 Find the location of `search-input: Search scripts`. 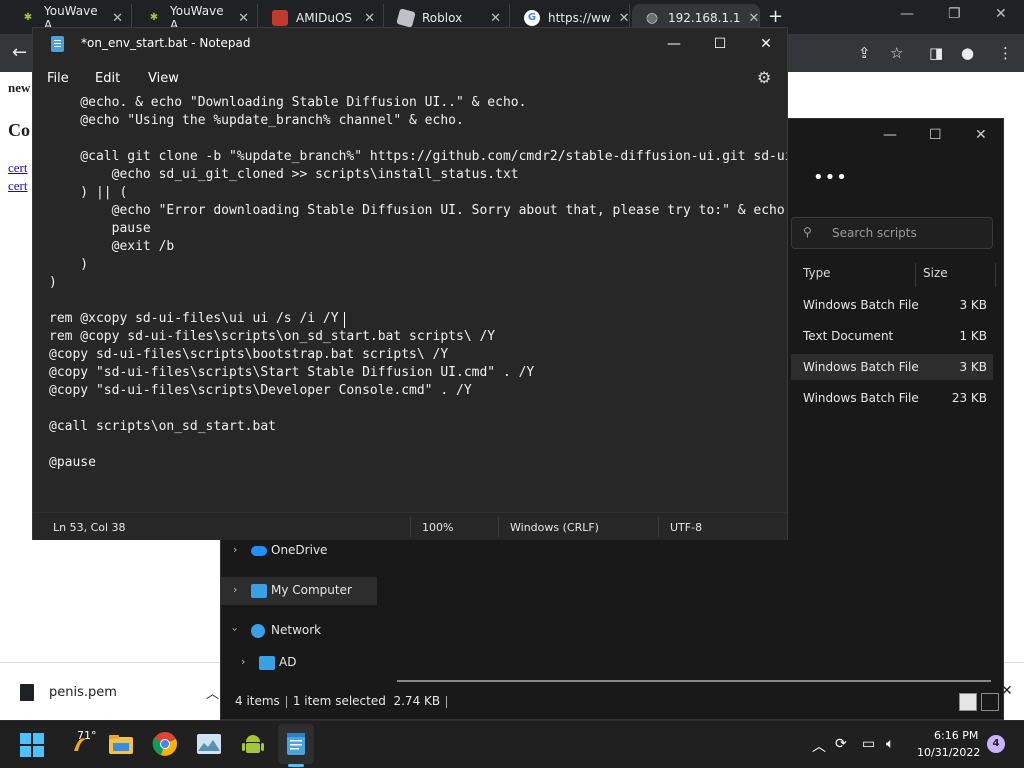

search-input: Search scripts is located at coordinates (874, 233).